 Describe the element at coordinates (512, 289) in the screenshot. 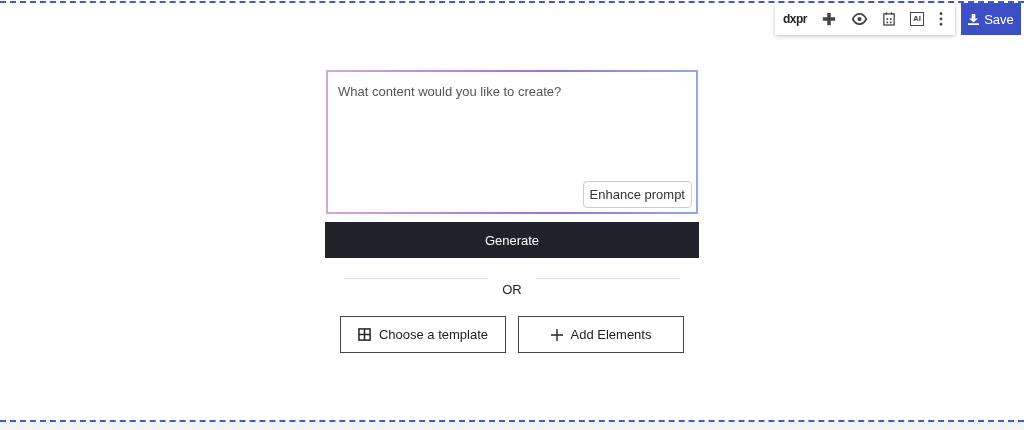

I see `separator-label: OR` at that location.